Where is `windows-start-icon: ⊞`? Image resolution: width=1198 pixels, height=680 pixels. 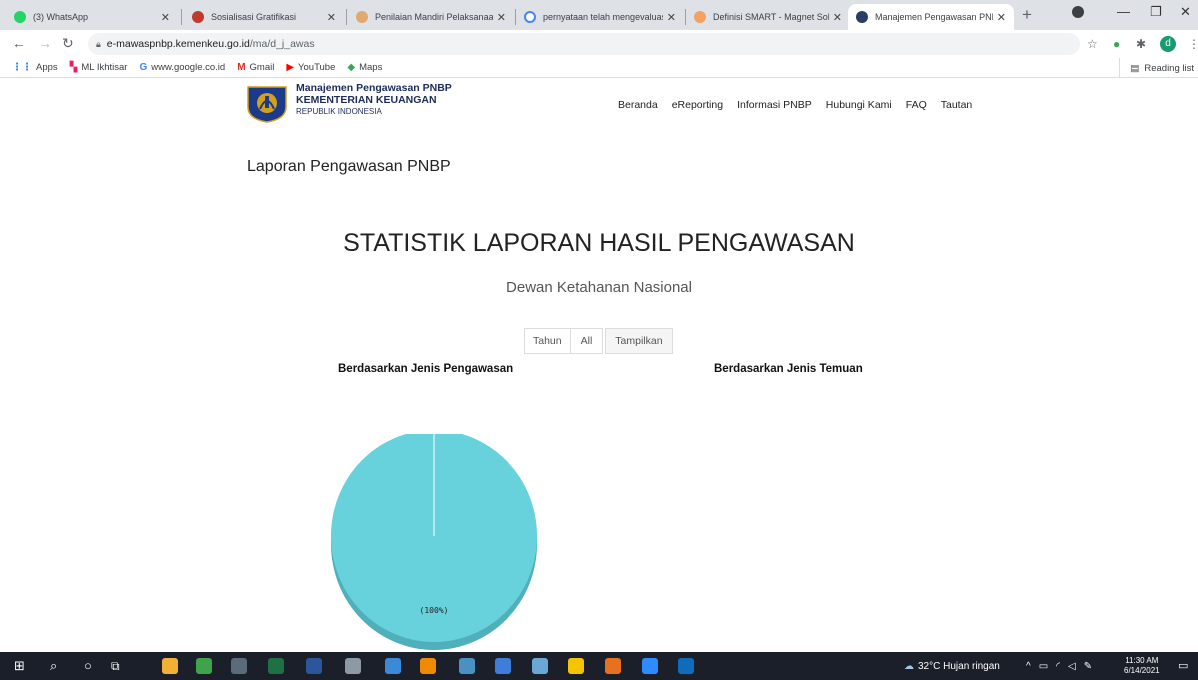
windows-start-icon: ⊞ is located at coordinates (22, 666).